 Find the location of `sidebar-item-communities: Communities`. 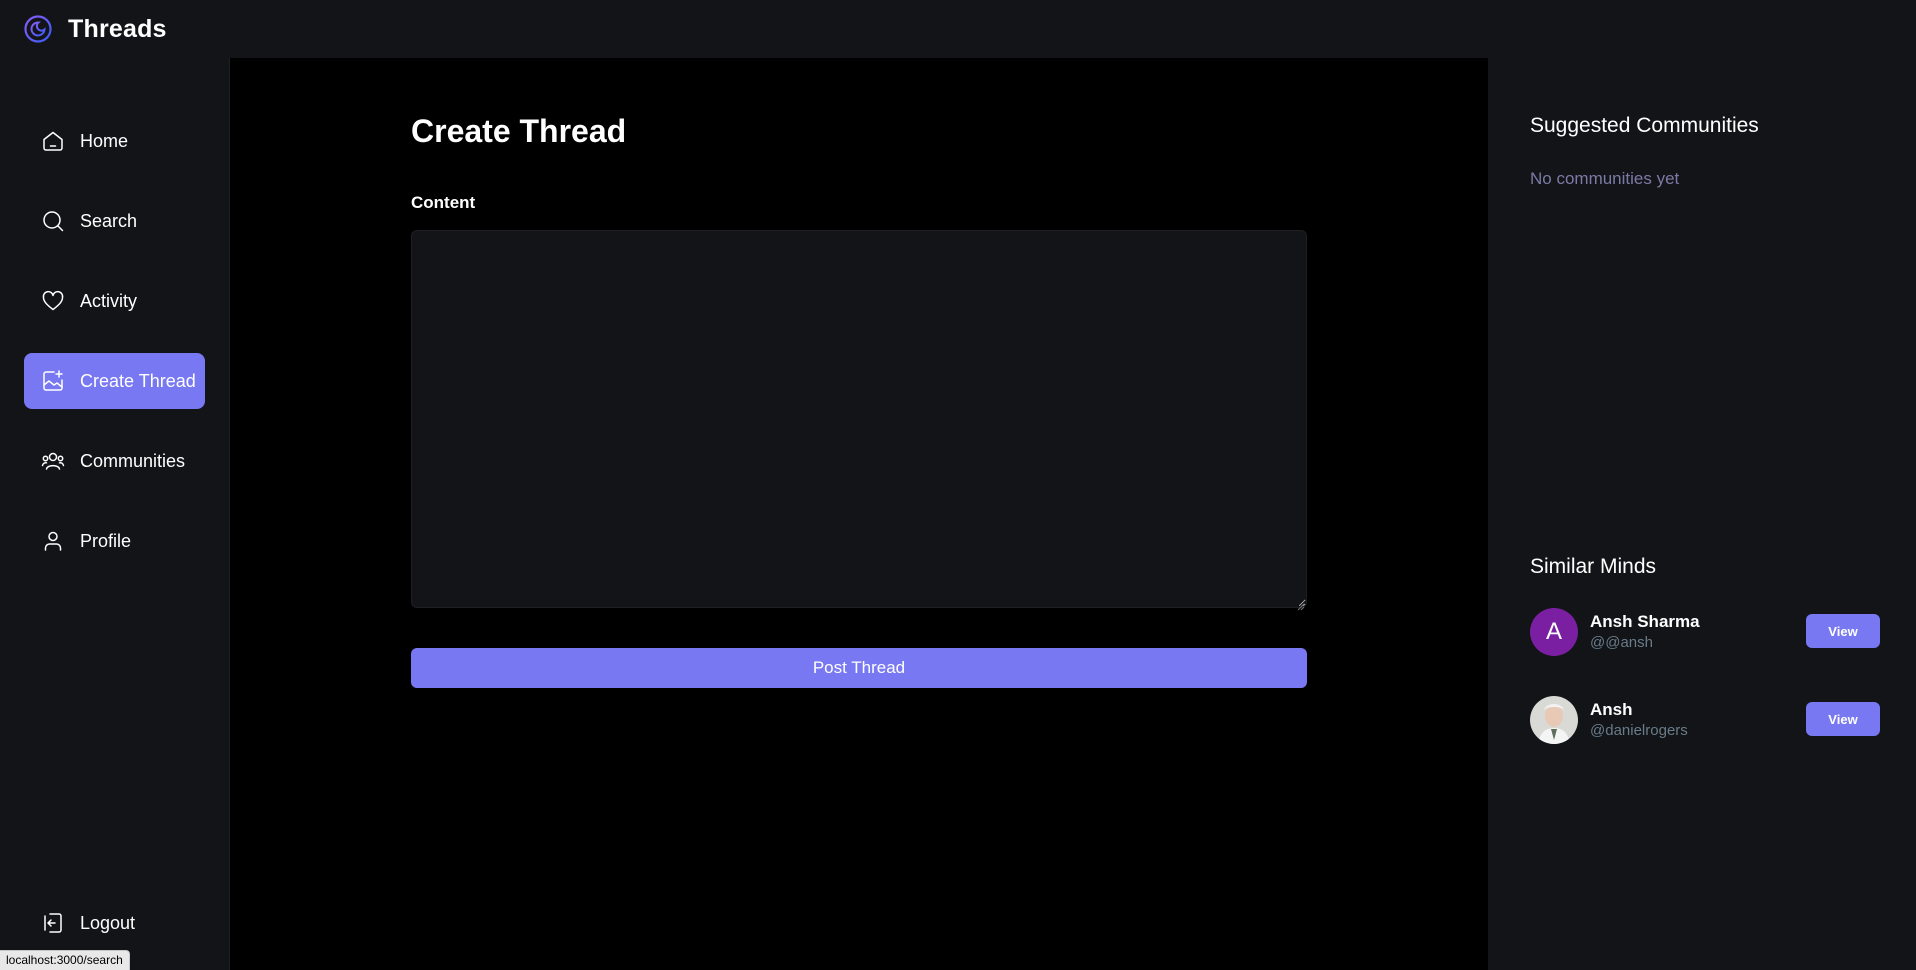

sidebar-item-communities: Communities is located at coordinates (114, 461).